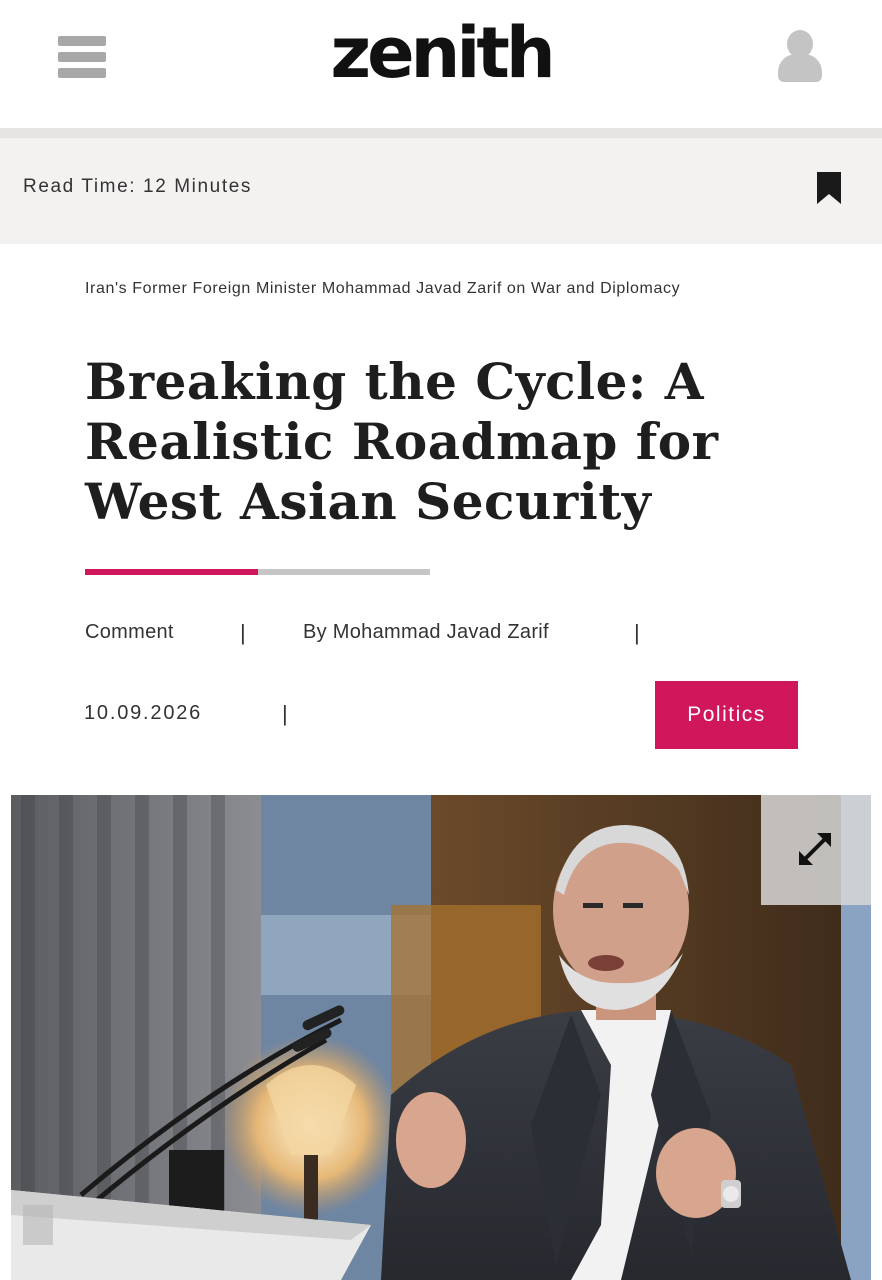  What do you see at coordinates (800, 57) in the screenshot?
I see `user-icon` at bounding box center [800, 57].